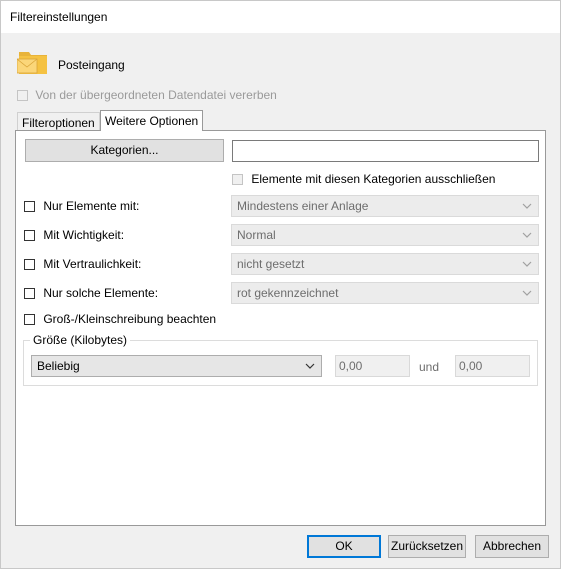 The width and height of the screenshot is (561, 569). I want to click on case-sensitive-label: Groß-/Kleinschreibung beachten, so click(130, 319).